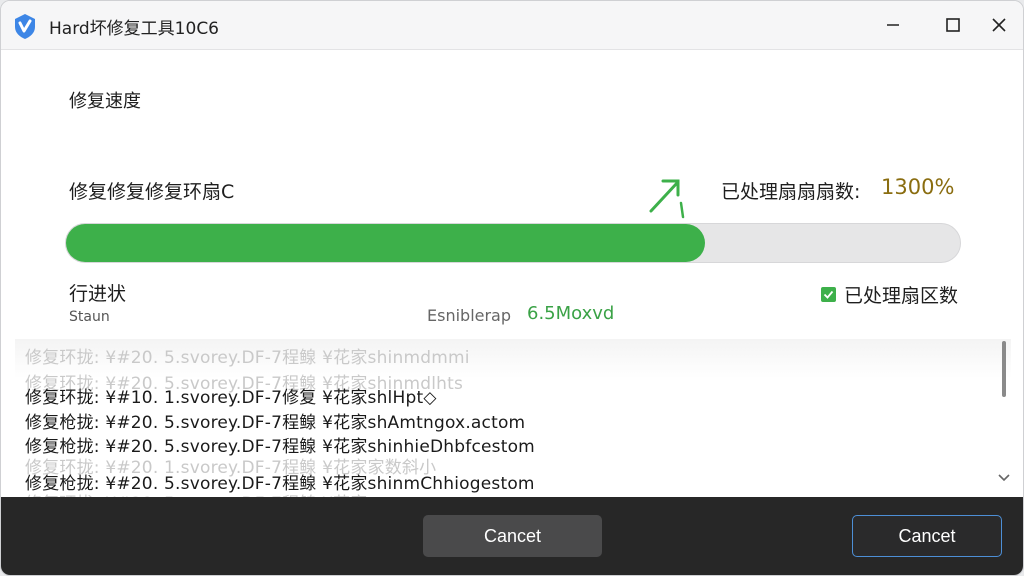 Image resolution: width=1024 pixels, height=576 pixels. Describe the element at coordinates (1004, 478) in the screenshot. I see `chevron-down-icon` at that location.